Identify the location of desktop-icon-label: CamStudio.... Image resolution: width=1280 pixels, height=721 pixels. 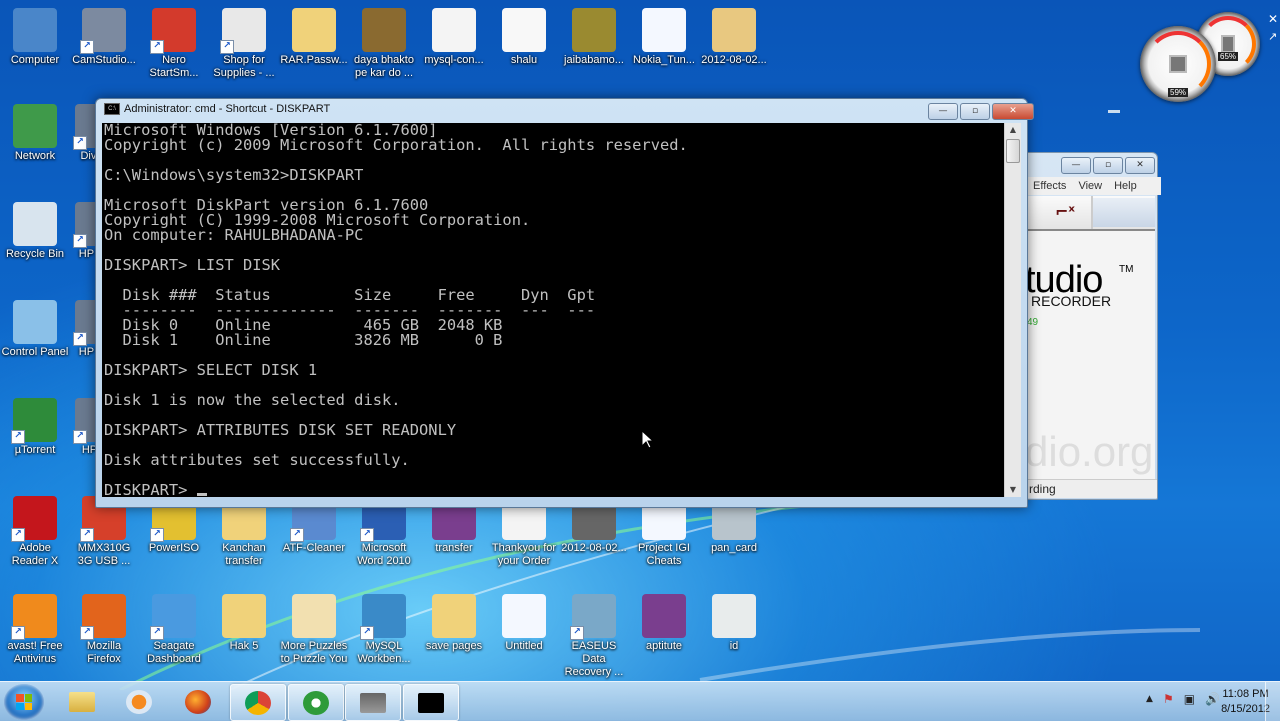
(104, 60).